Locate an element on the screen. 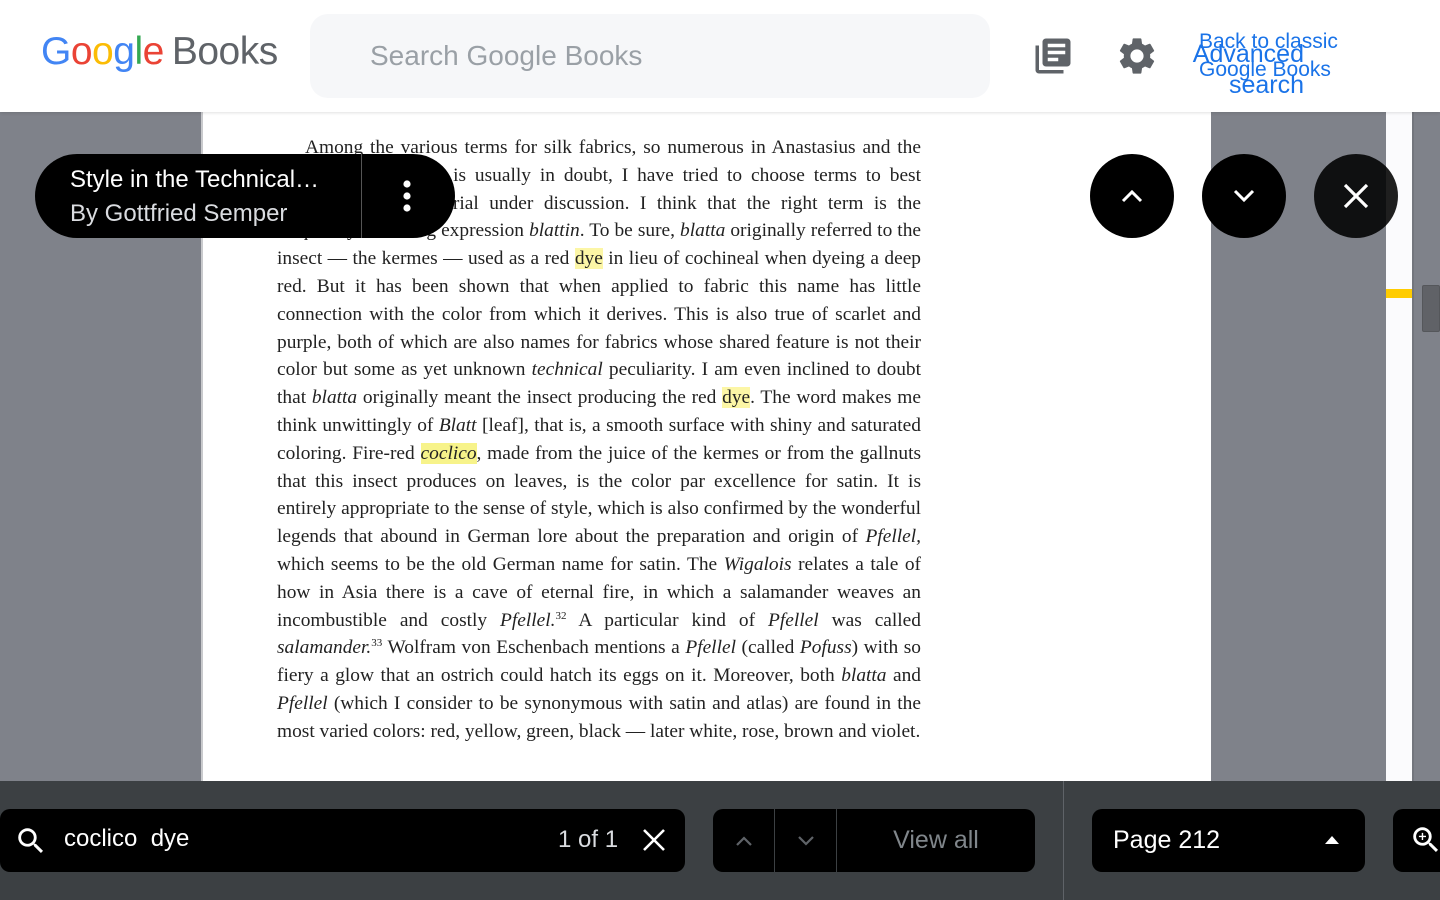 The height and width of the screenshot is (900, 1440). previous-match-button is located at coordinates (1132, 196).